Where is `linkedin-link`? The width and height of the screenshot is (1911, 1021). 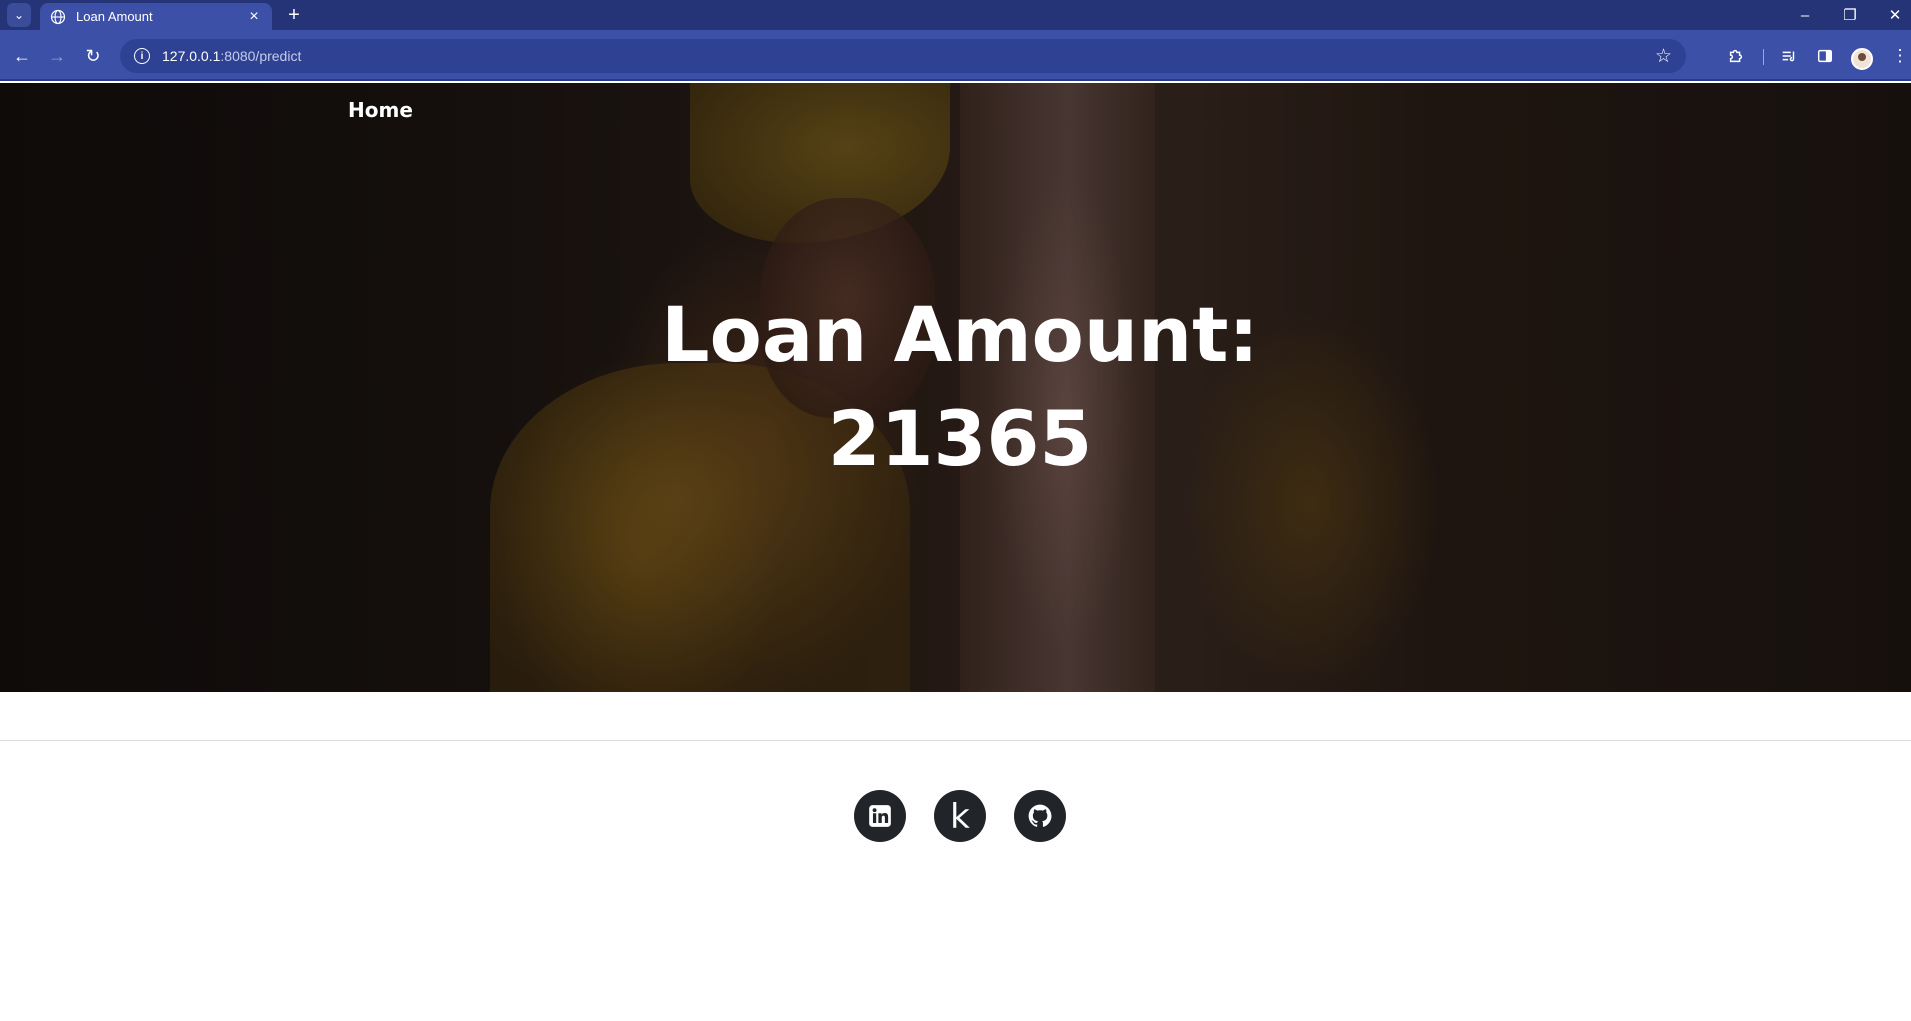
linkedin-link is located at coordinates (880, 816).